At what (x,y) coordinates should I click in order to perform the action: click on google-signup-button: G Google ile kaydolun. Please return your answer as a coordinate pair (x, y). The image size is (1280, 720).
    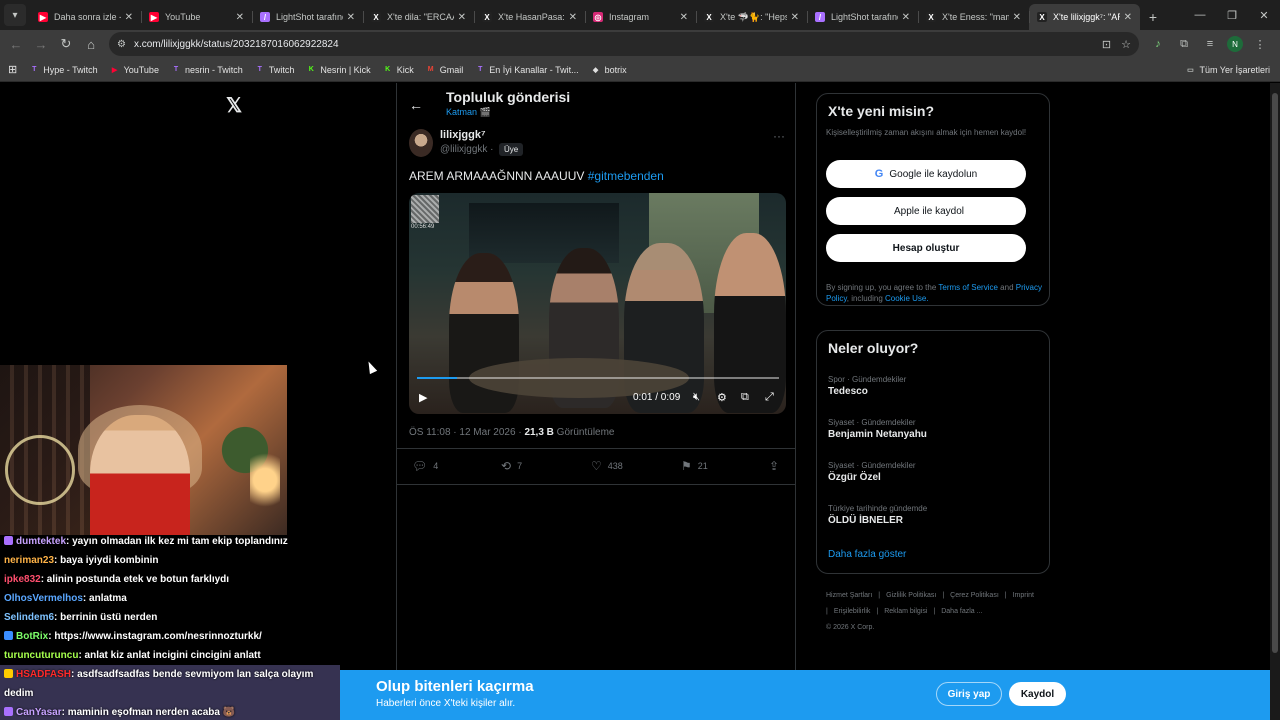
    Looking at the image, I should click on (926, 174).